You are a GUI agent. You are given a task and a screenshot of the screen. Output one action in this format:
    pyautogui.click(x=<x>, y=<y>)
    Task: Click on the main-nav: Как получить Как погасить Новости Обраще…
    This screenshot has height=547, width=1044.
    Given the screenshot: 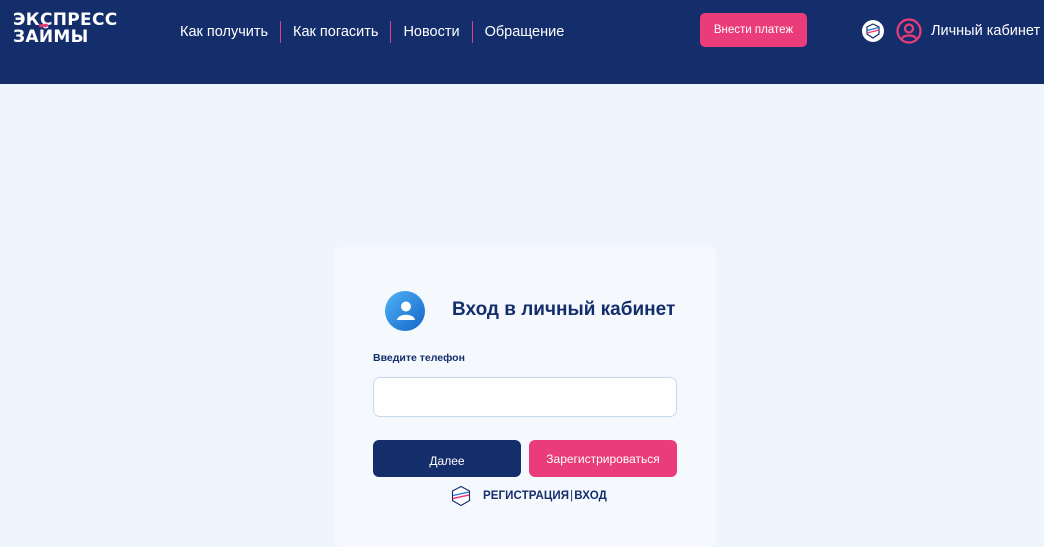 What is the action you would take?
    pyautogui.click(x=372, y=32)
    